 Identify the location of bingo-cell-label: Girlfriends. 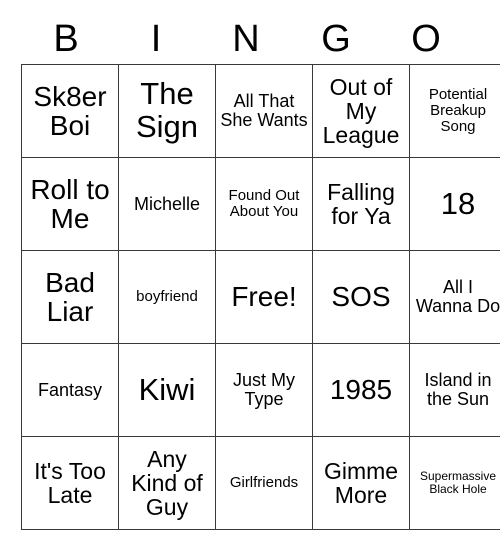
(264, 483).